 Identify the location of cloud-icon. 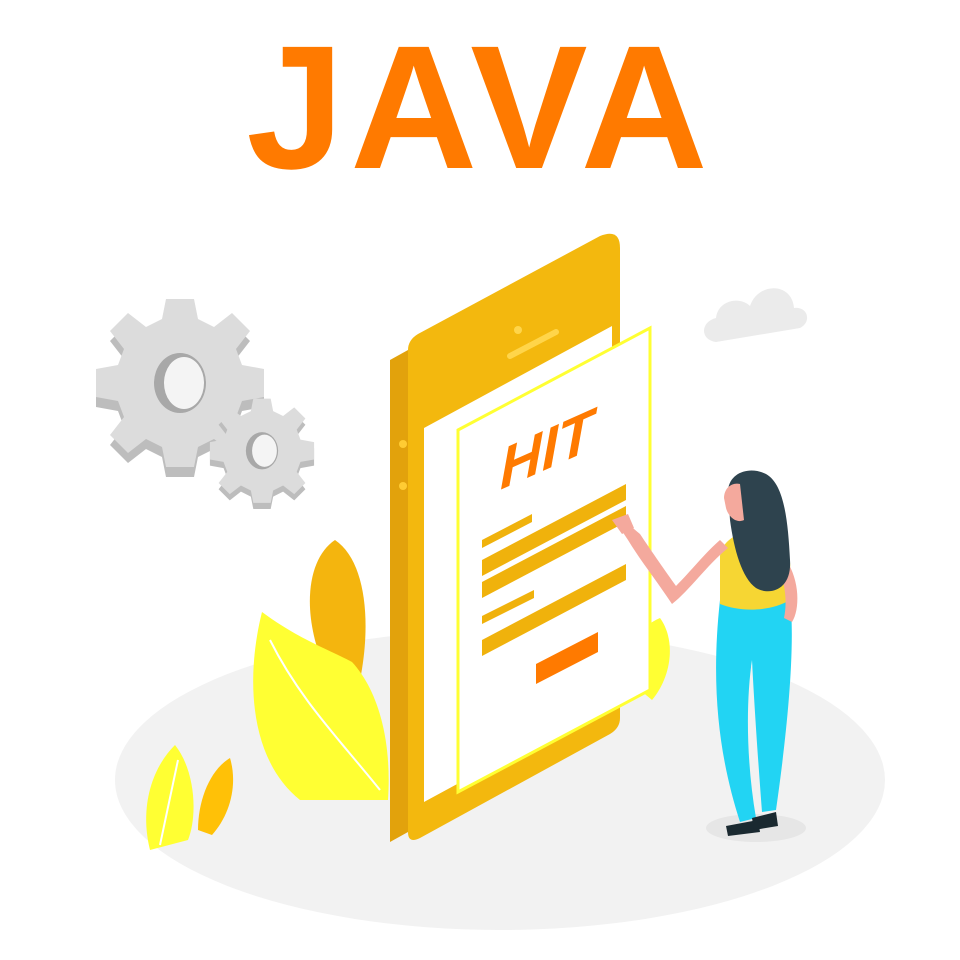
(756, 315).